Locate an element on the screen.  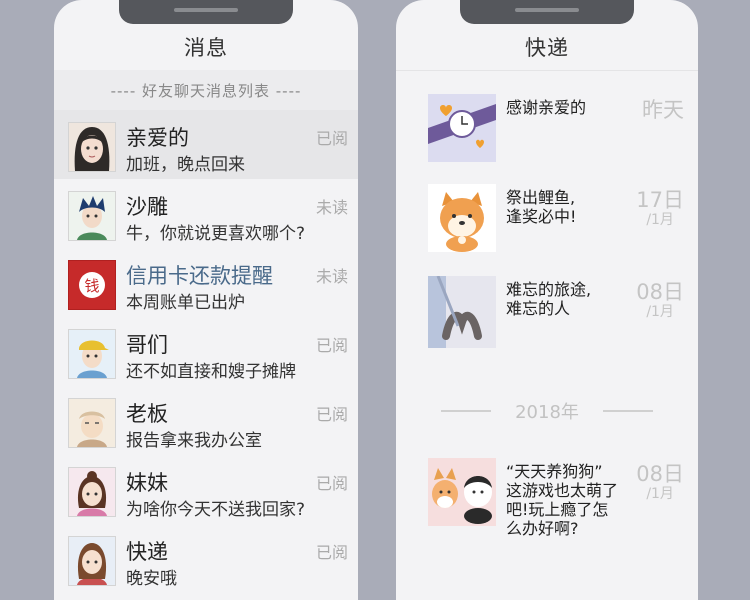
chat-preview: 晚安哦 is located at coordinates (151, 579).